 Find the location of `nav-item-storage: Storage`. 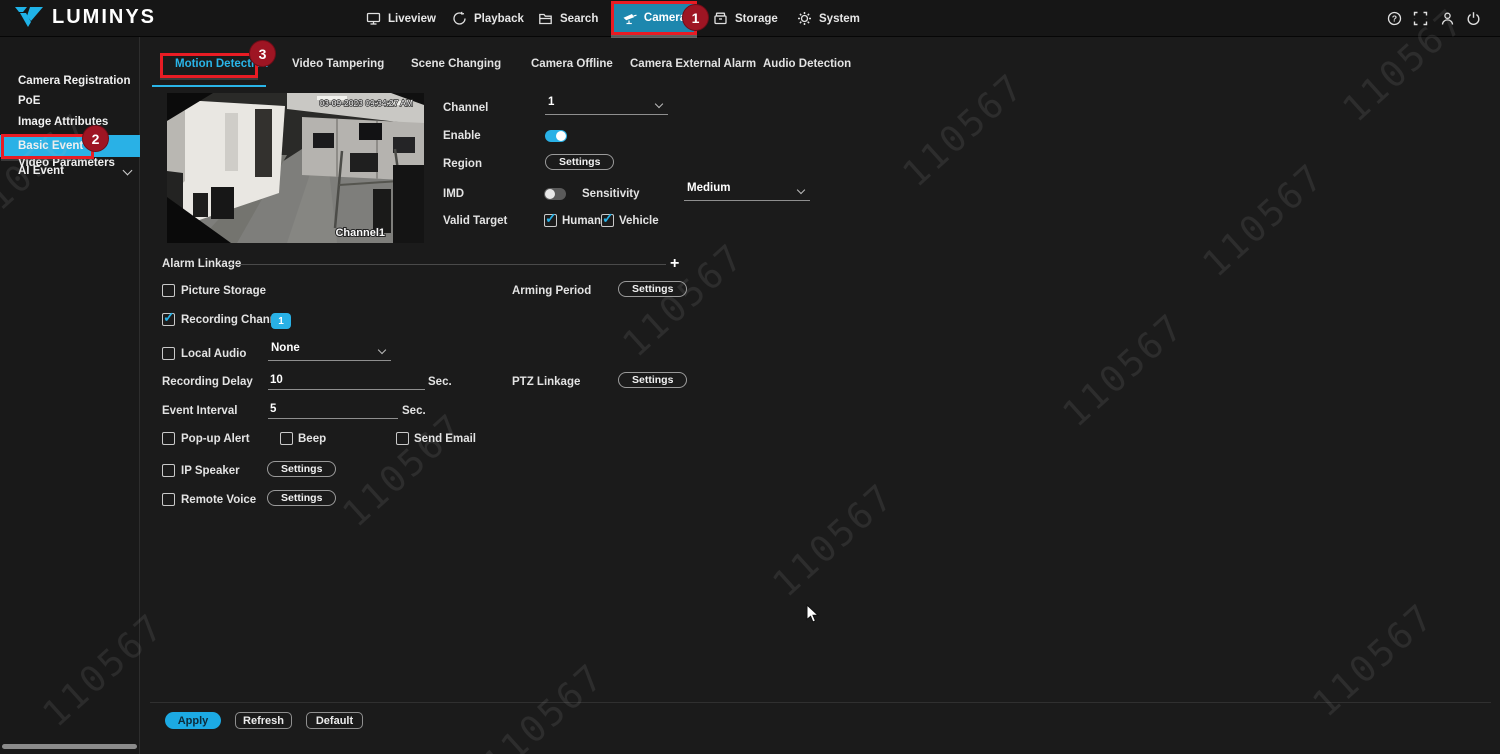

nav-item-storage: Storage is located at coordinates (745, 18).